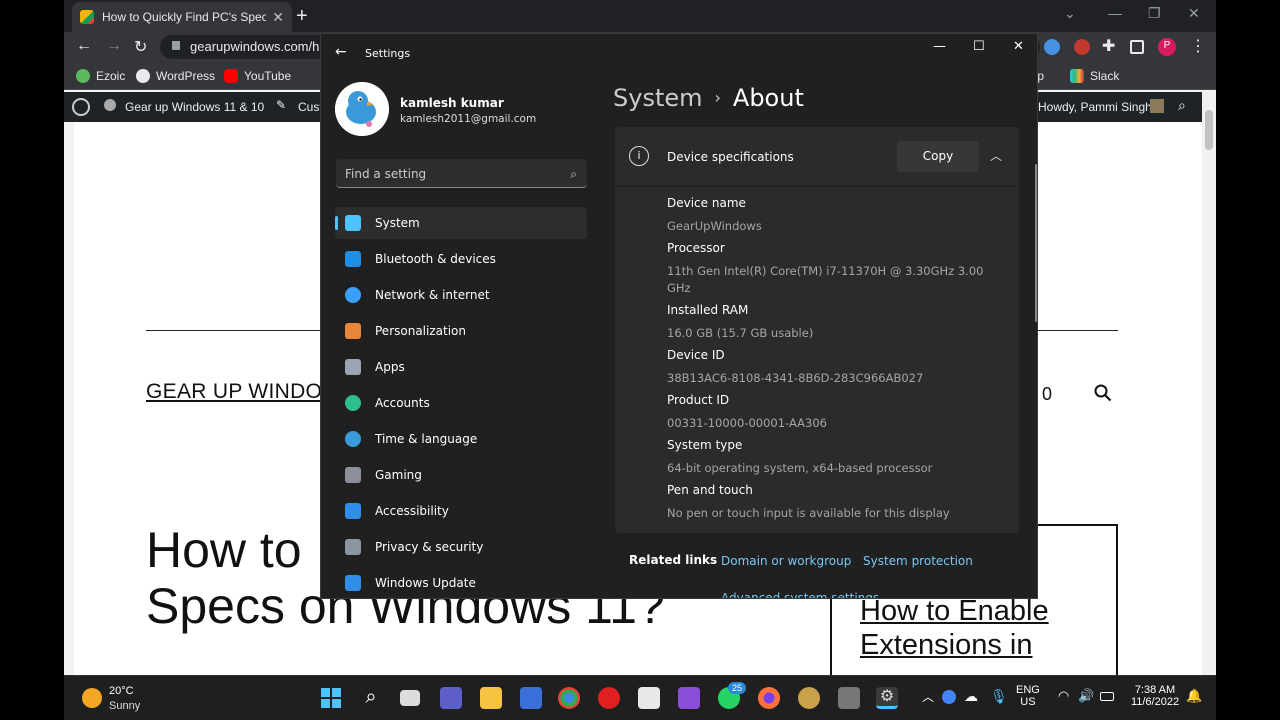 This screenshot has height=720, width=1280. Describe the element at coordinates (241, 392) in the screenshot. I see `site-title-link: GEAR UP WINDOV` at that location.